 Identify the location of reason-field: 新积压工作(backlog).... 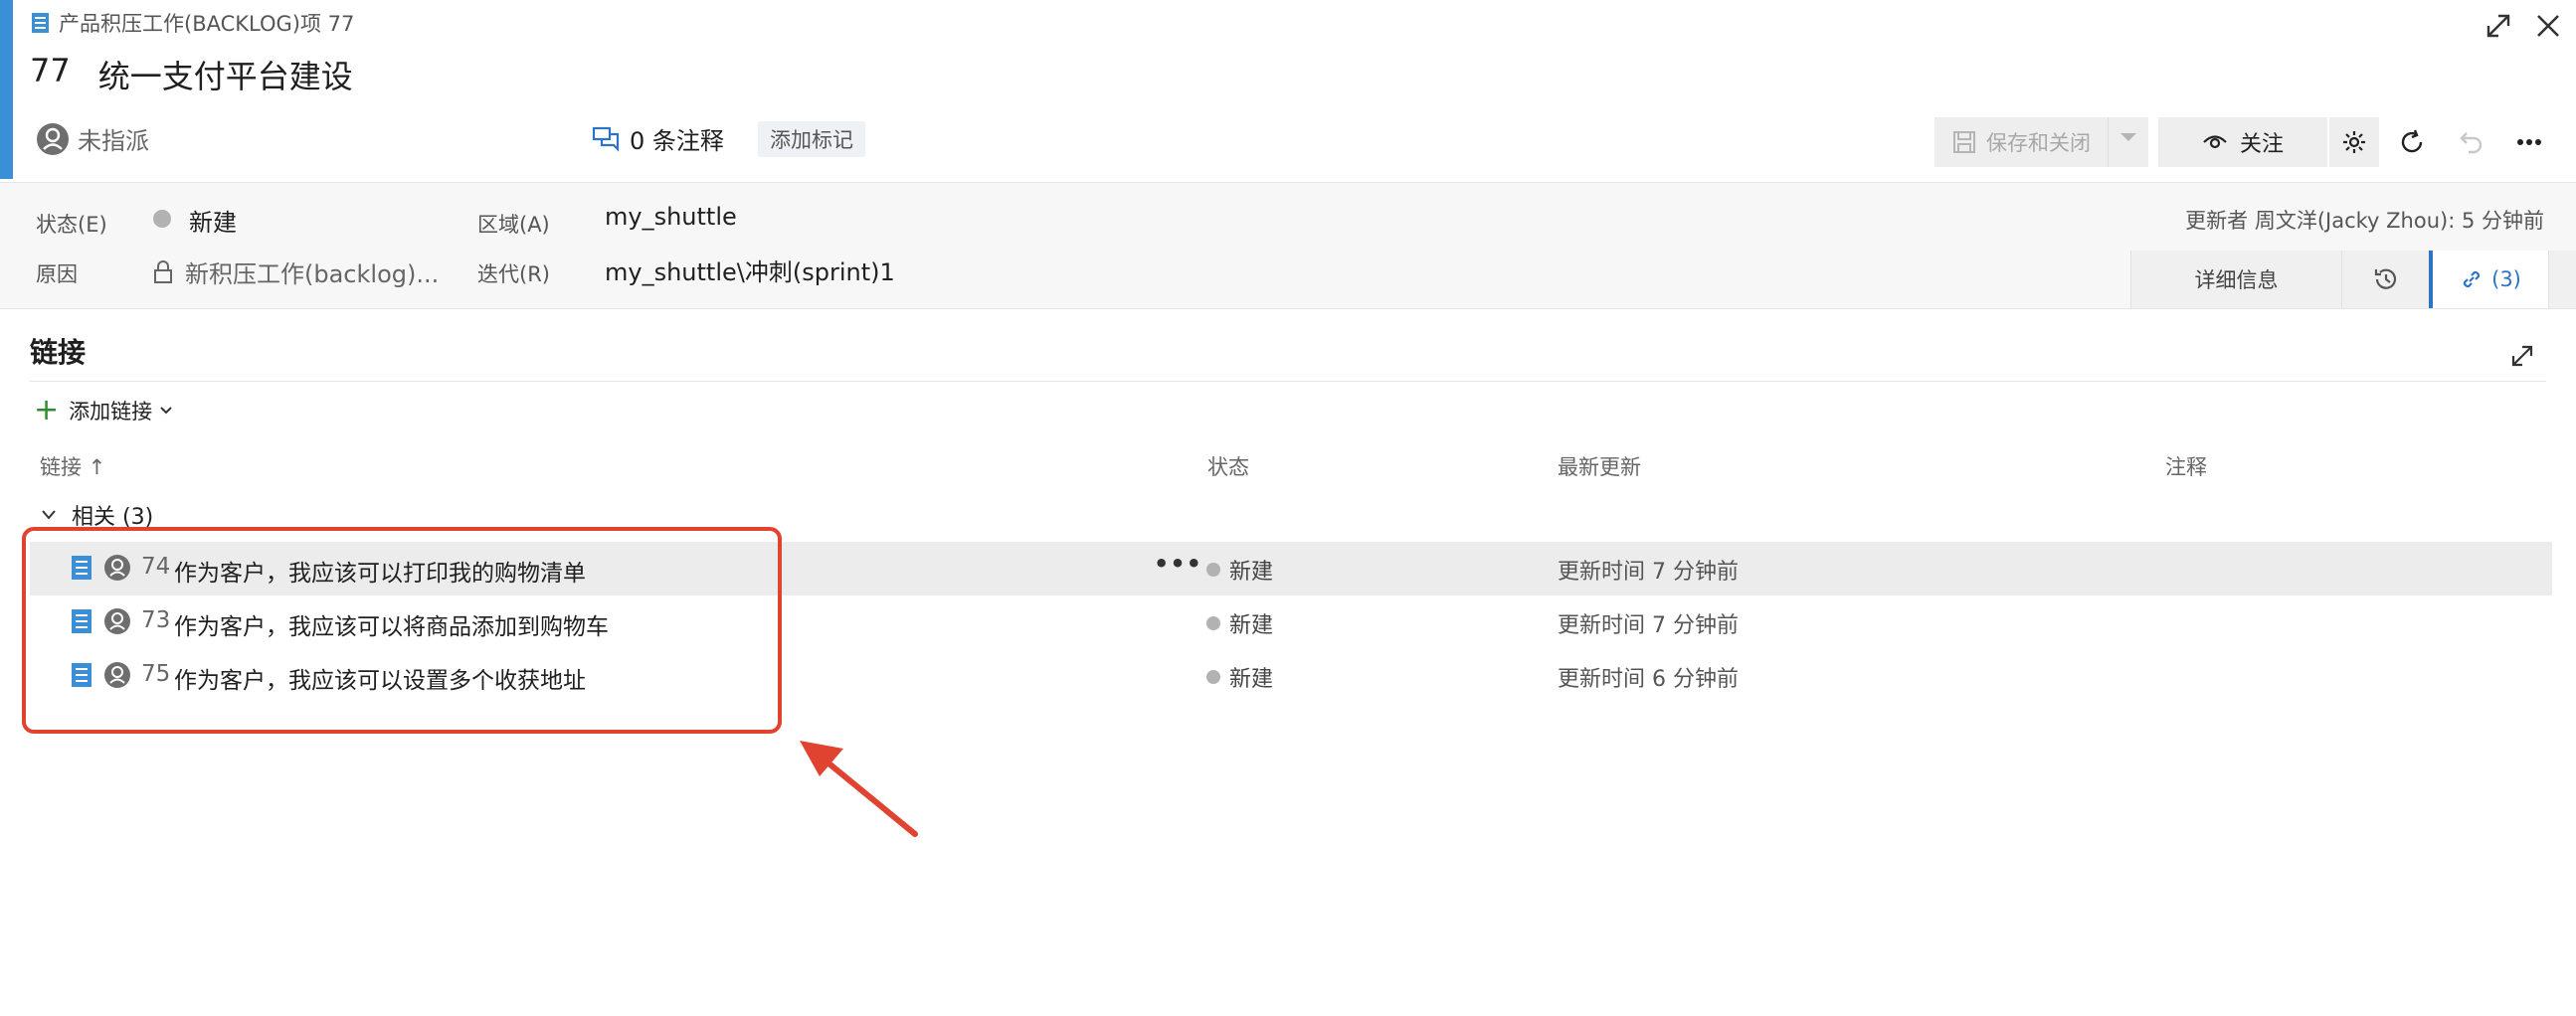
(296, 271).